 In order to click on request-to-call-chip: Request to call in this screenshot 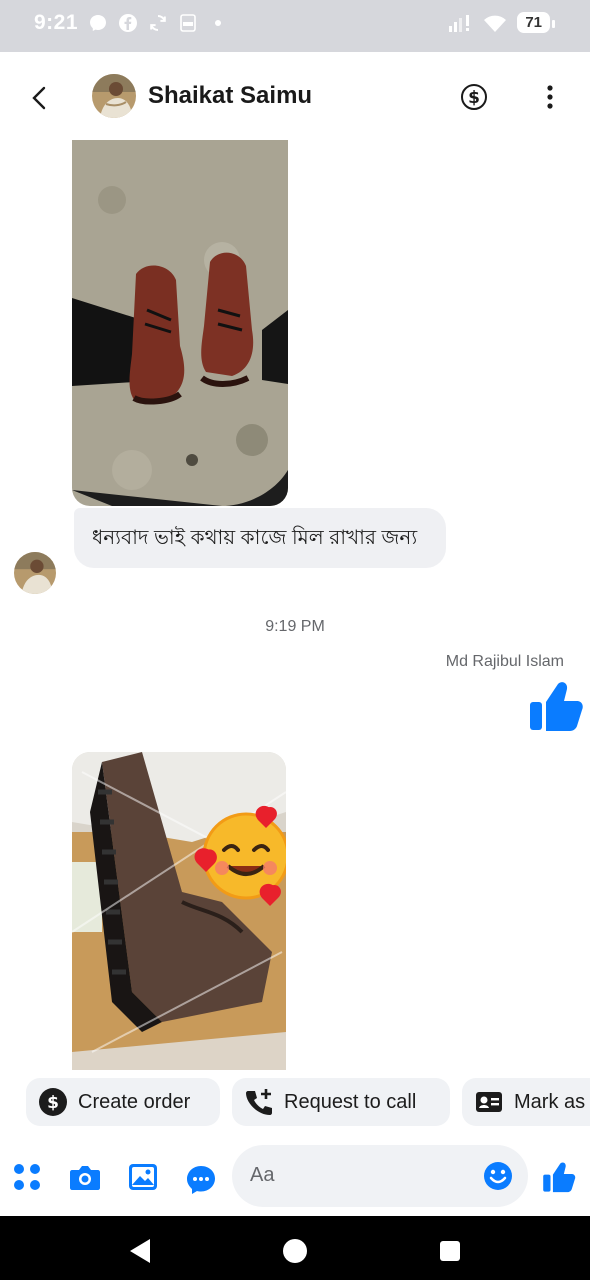, I will do `click(341, 1102)`.